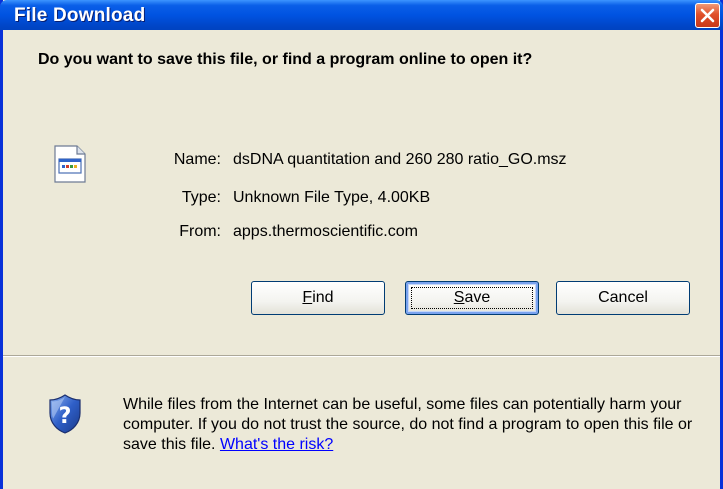 The height and width of the screenshot is (489, 723). What do you see at coordinates (323, 297) in the screenshot?
I see `find-label: ind` at bounding box center [323, 297].